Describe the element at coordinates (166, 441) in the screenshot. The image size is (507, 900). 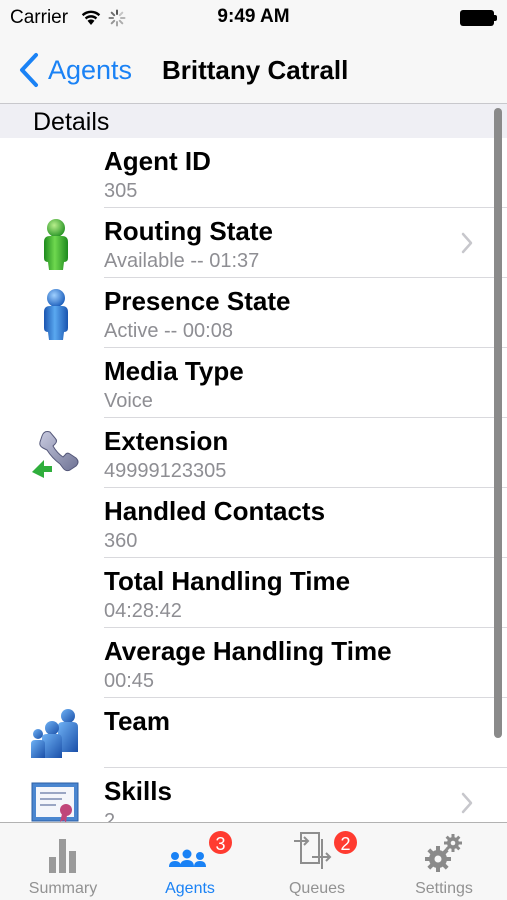
I see `list-item-title: Extension` at that location.